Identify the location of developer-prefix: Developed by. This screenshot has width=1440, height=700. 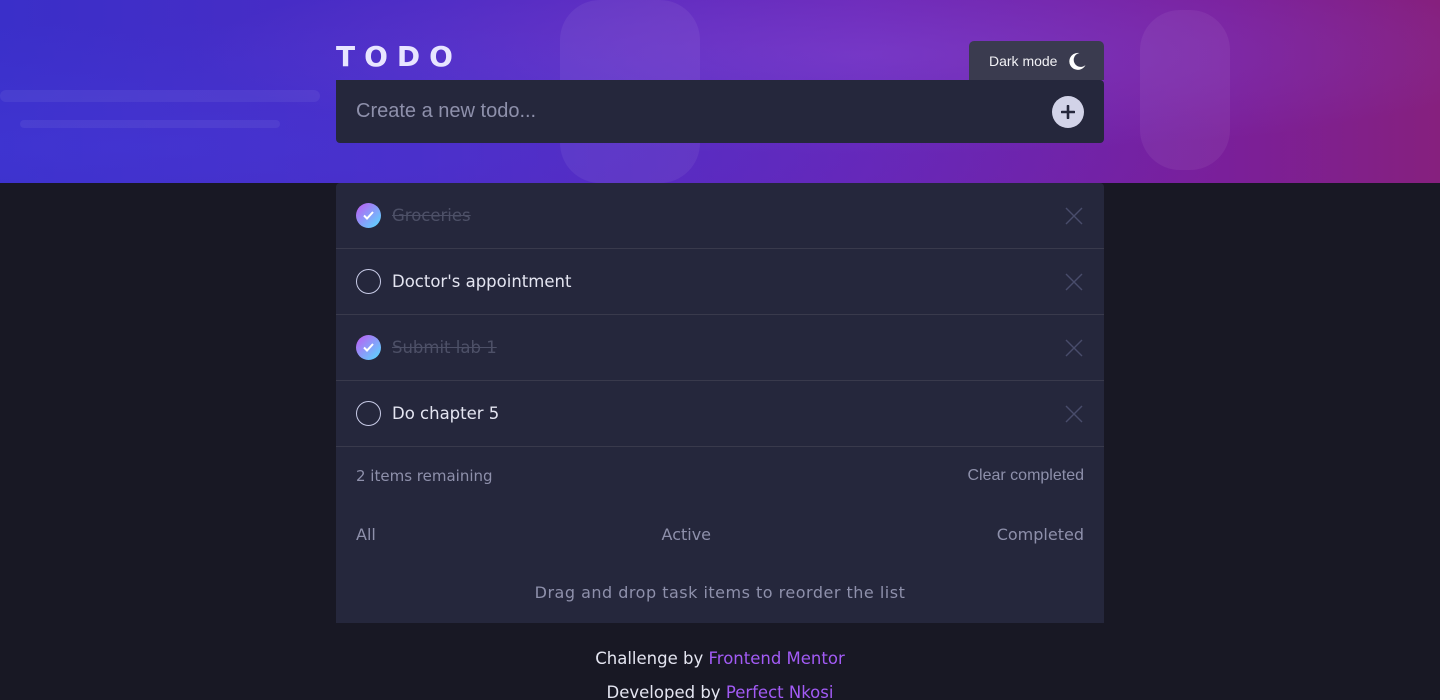
(663, 691).